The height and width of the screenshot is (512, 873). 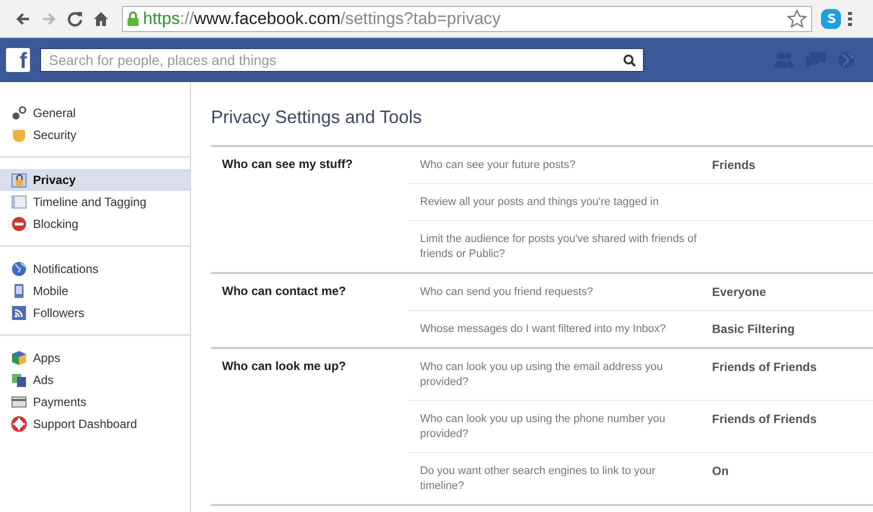 What do you see at coordinates (19, 224) in the screenshot?
I see `no-entry-icon` at bounding box center [19, 224].